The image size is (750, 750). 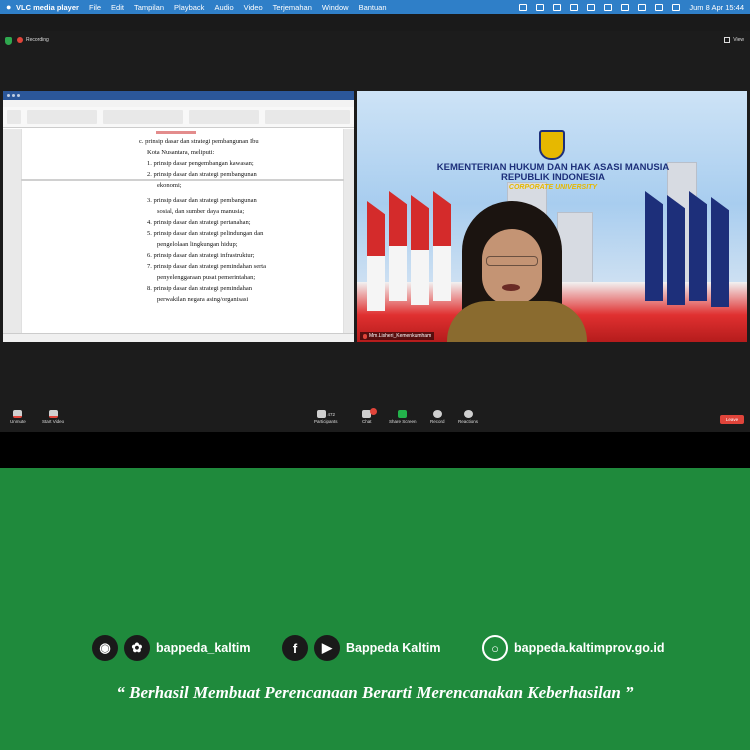 What do you see at coordinates (223, 7) in the screenshot?
I see `menu-audio: Audio` at bounding box center [223, 7].